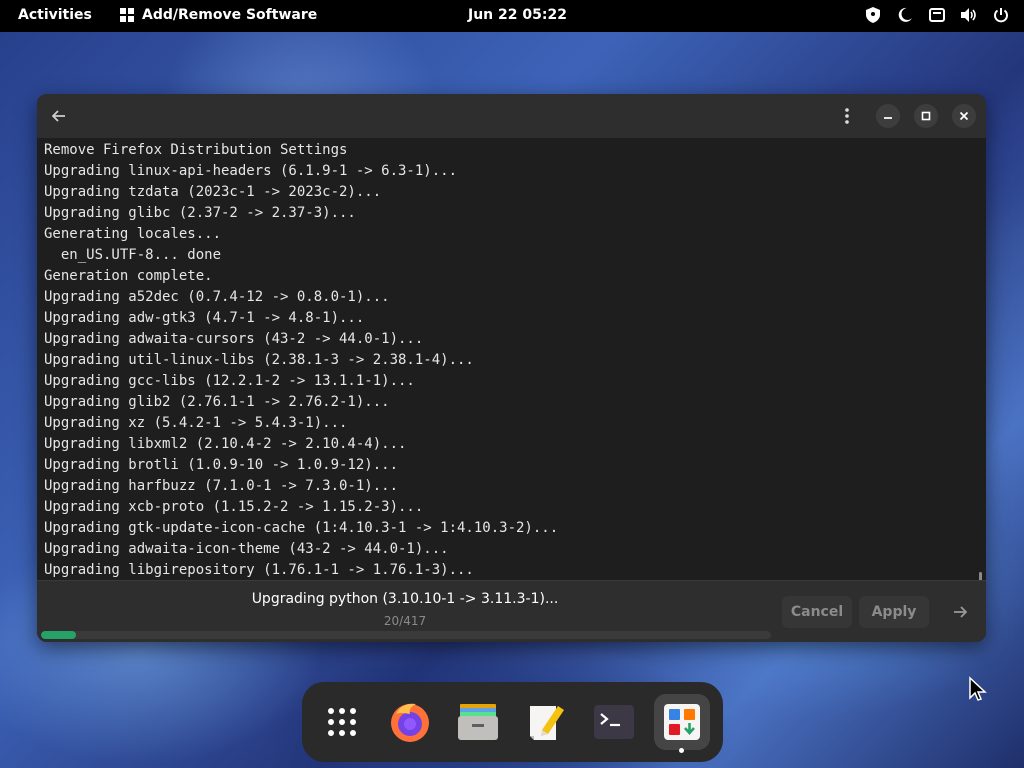 This screenshot has width=1024, height=768. Describe the element at coordinates (406, 635) in the screenshot. I see `progress-bar` at that location.